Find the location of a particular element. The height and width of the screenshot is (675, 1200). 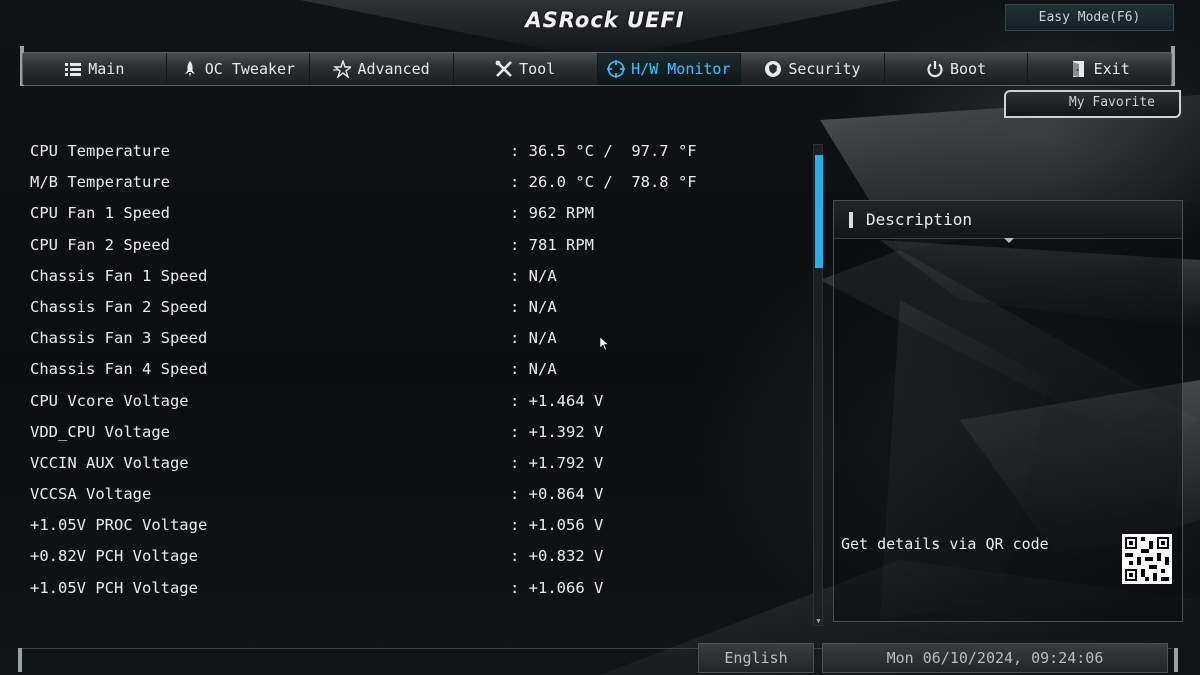

tab-label: Exit is located at coordinates (1111, 69).